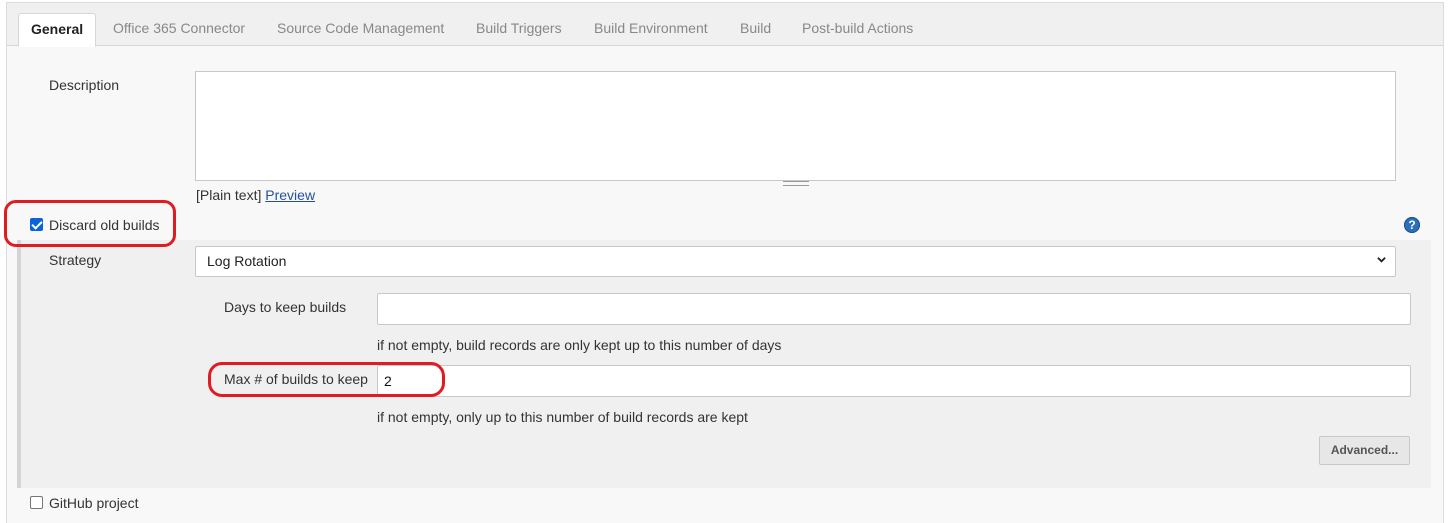 Image resolution: width=1451 pixels, height=523 pixels. Describe the element at coordinates (651, 30) in the screenshot. I see `tab-build-environment: Build Environment` at that location.